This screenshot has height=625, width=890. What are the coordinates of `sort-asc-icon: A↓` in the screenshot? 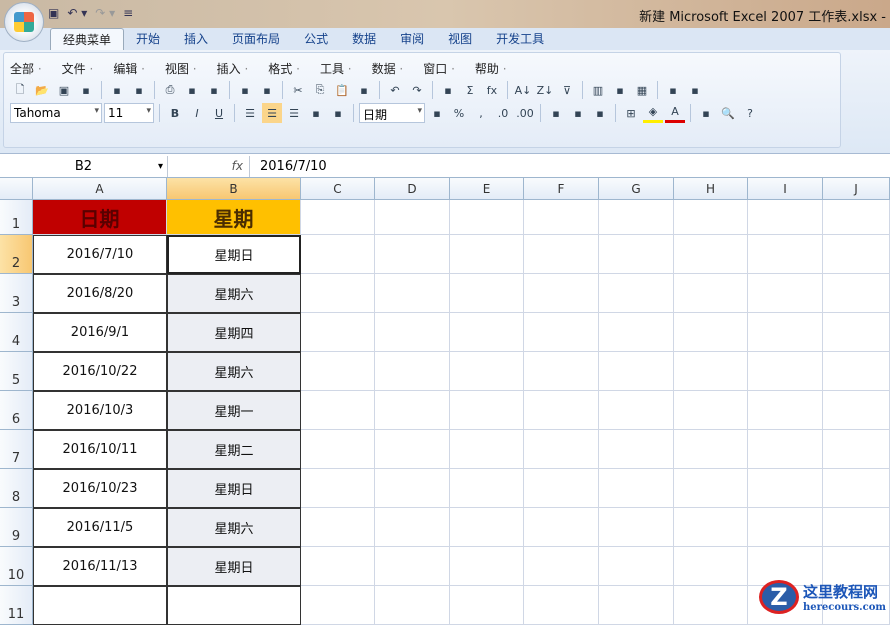 It's located at (523, 90).